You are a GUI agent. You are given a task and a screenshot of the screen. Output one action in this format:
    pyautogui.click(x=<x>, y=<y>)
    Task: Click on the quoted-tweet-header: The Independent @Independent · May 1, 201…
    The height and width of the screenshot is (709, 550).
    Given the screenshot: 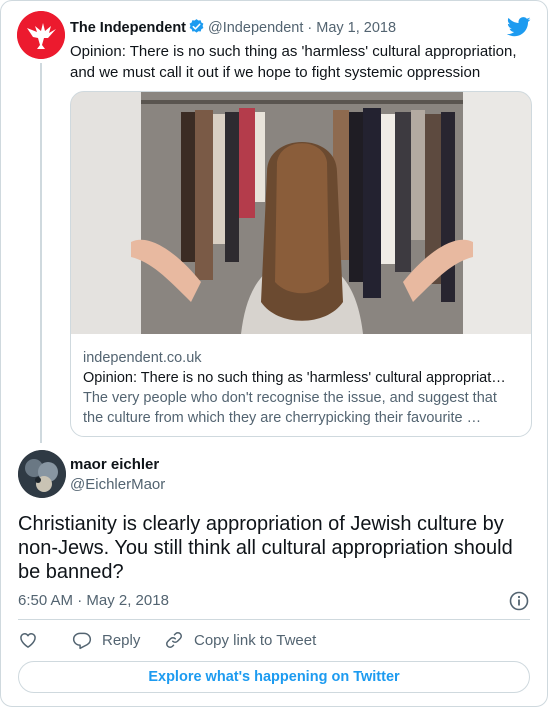 What is the action you would take?
    pyautogui.click(x=233, y=28)
    